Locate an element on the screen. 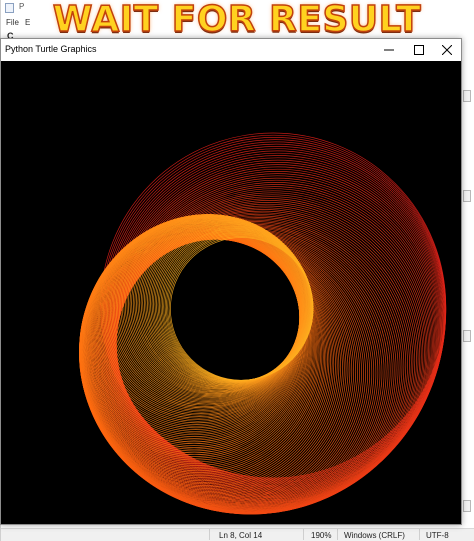 This screenshot has height=541, width=474. editor-scrollbar is located at coordinates (467, 300).